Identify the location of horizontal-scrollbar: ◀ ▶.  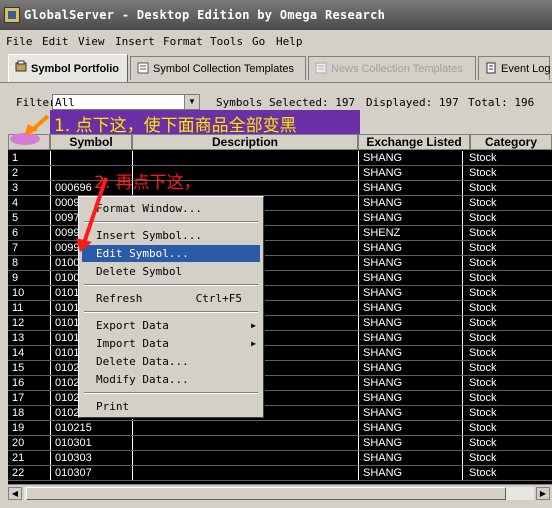
(280, 492).